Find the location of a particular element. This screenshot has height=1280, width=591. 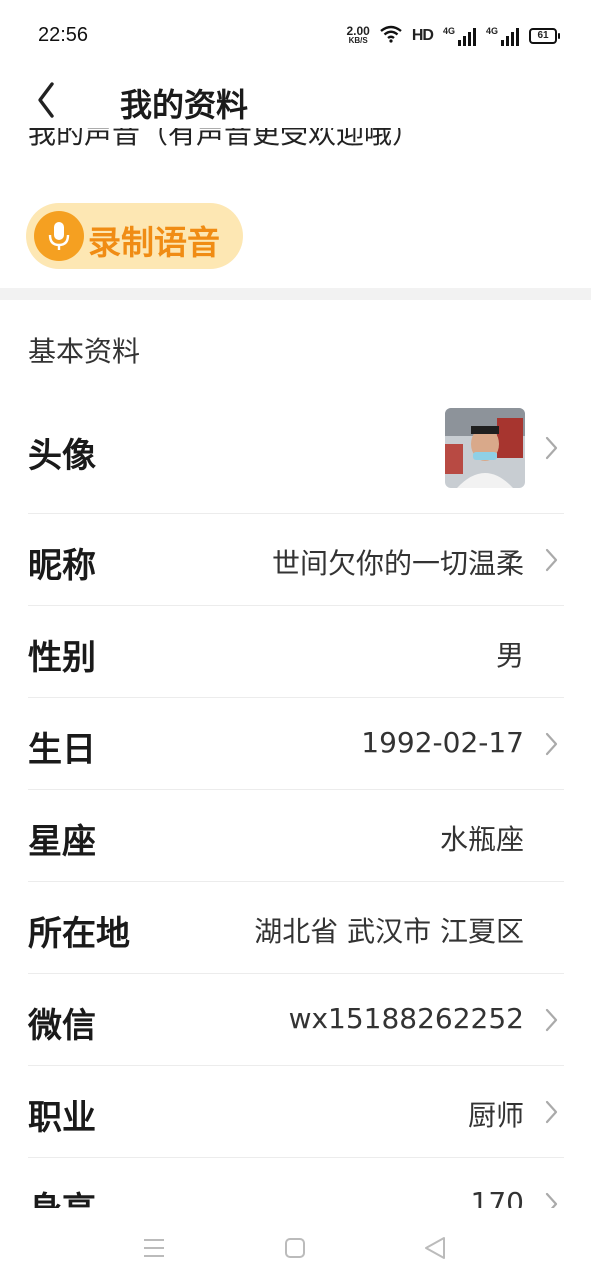

back-button is located at coordinates (48, 100).